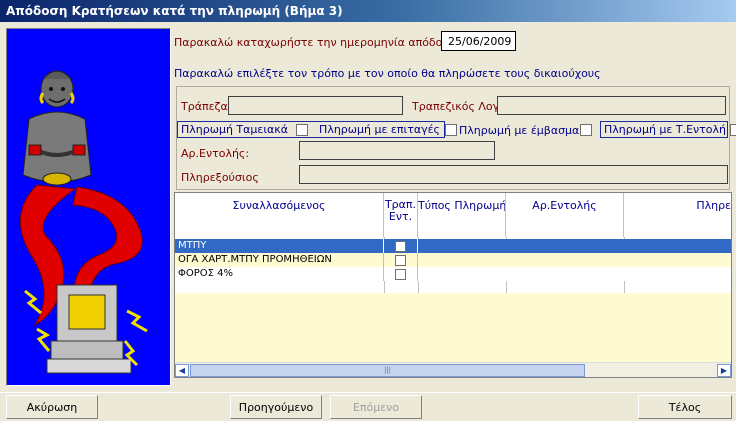 The image size is (736, 421). I want to click on table-row: ΟΓΑ ΧΑΡΤ.ΜΤΠΥ ΠΡΟΜΗΘΕΙΩΝ, so click(453, 260).